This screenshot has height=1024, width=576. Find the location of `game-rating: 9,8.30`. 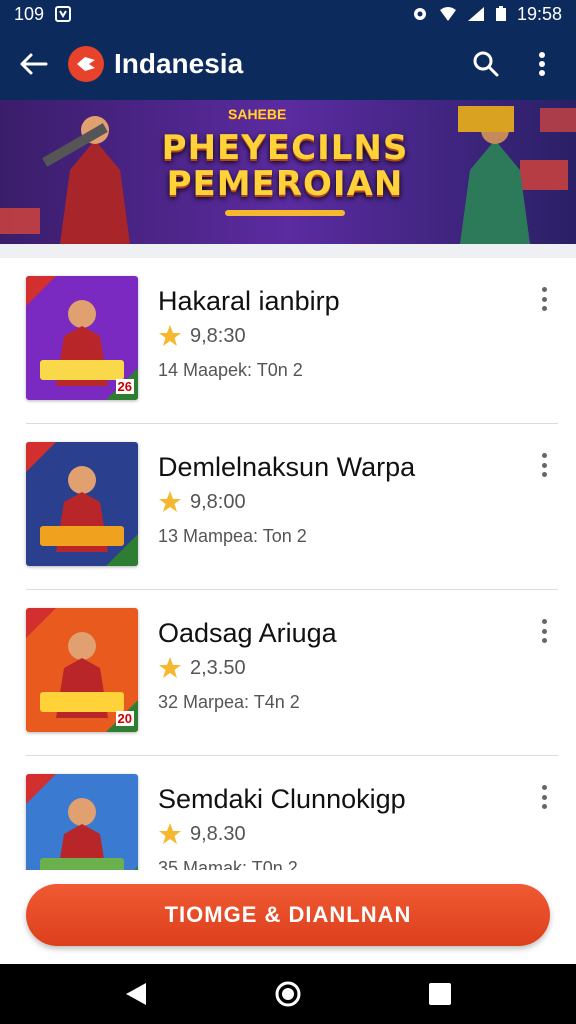

game-rating: 9,8.30 is located at coordinates (202, 834).